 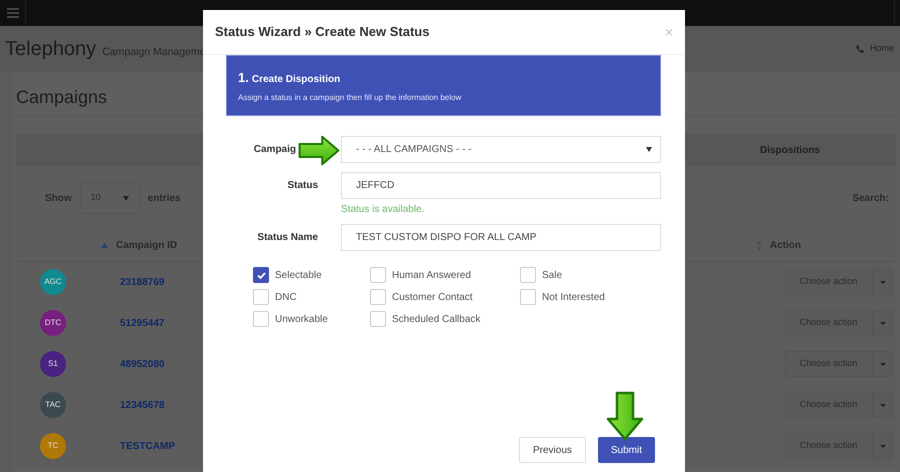 I want to click on check-icon, so click(x=261, y=275).